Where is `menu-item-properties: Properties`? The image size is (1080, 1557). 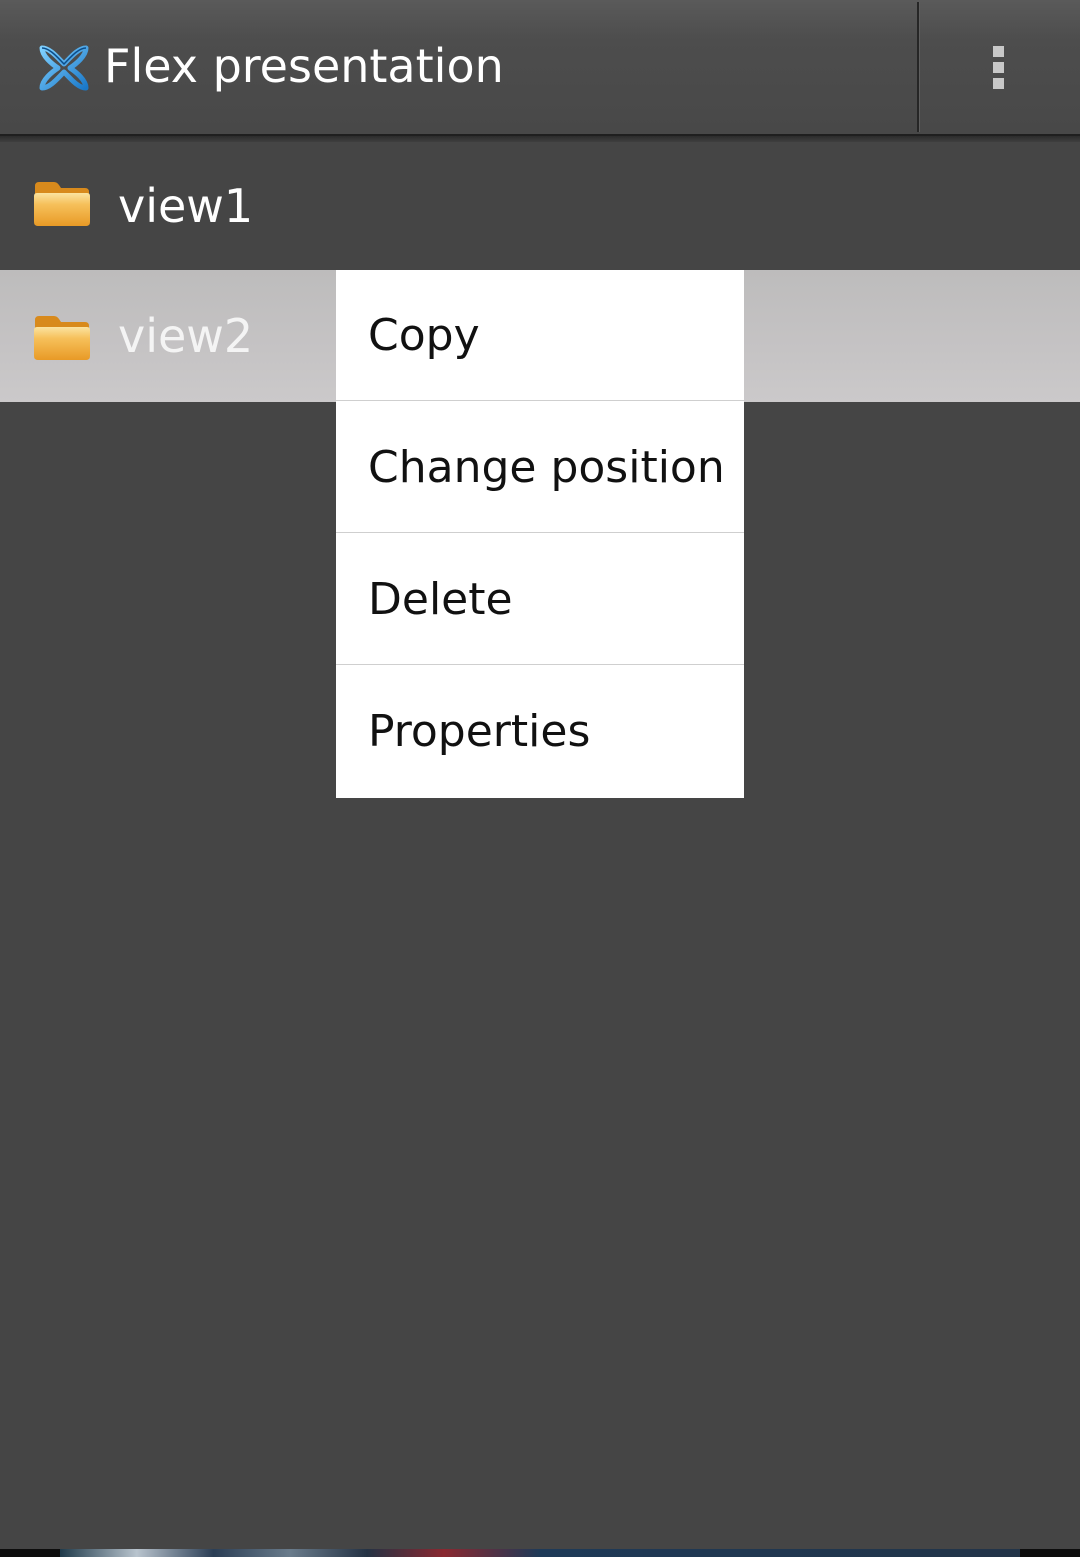 menu-item-properties: Properties is located at coordinates (540, 731).